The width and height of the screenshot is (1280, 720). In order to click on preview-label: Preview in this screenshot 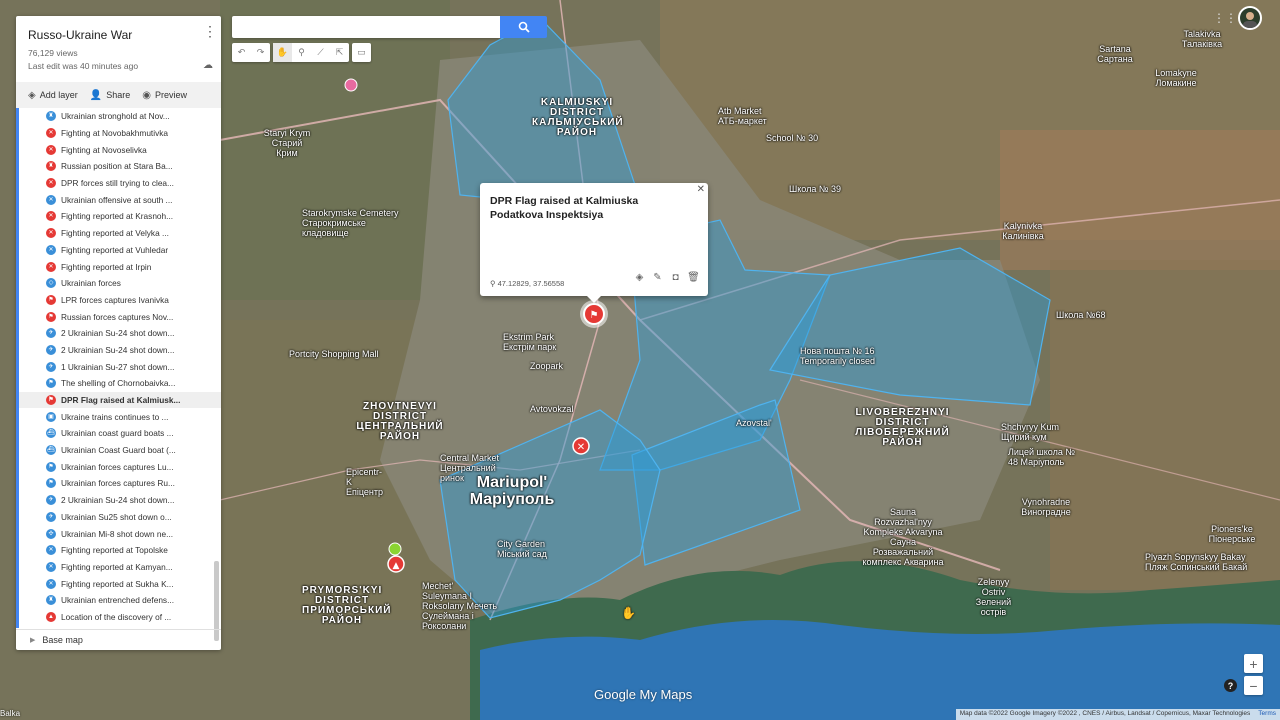, I will do `click(170, 95)`.